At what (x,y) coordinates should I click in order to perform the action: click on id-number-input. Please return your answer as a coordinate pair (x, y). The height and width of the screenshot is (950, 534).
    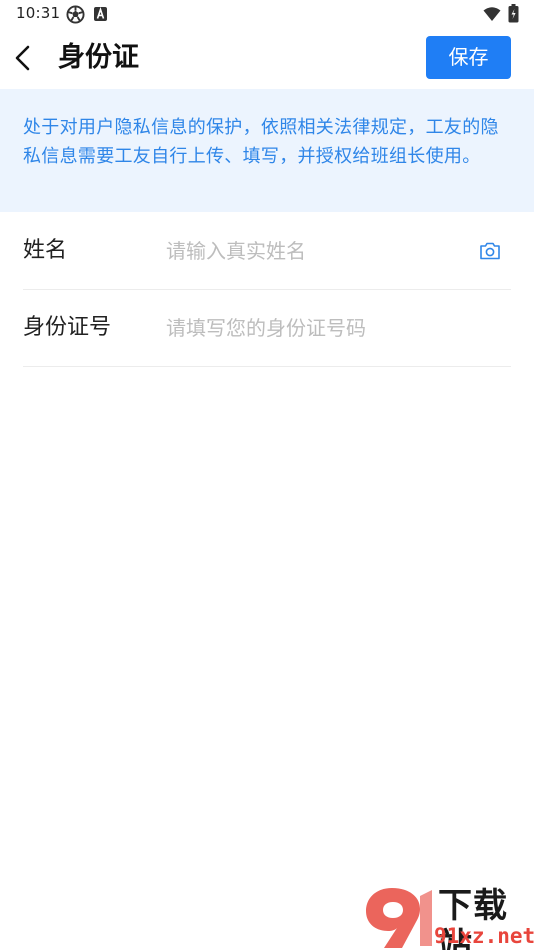
    Looking at the image, I should click on (316, 328).